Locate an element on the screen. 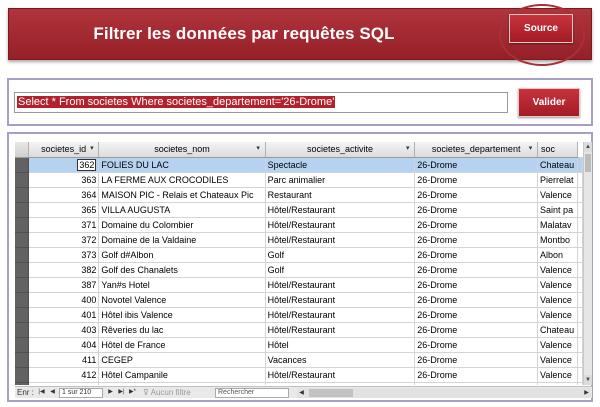 The width and height of the screenshot is (600, 407). source-button: Source is located at coordinates (541, 28).